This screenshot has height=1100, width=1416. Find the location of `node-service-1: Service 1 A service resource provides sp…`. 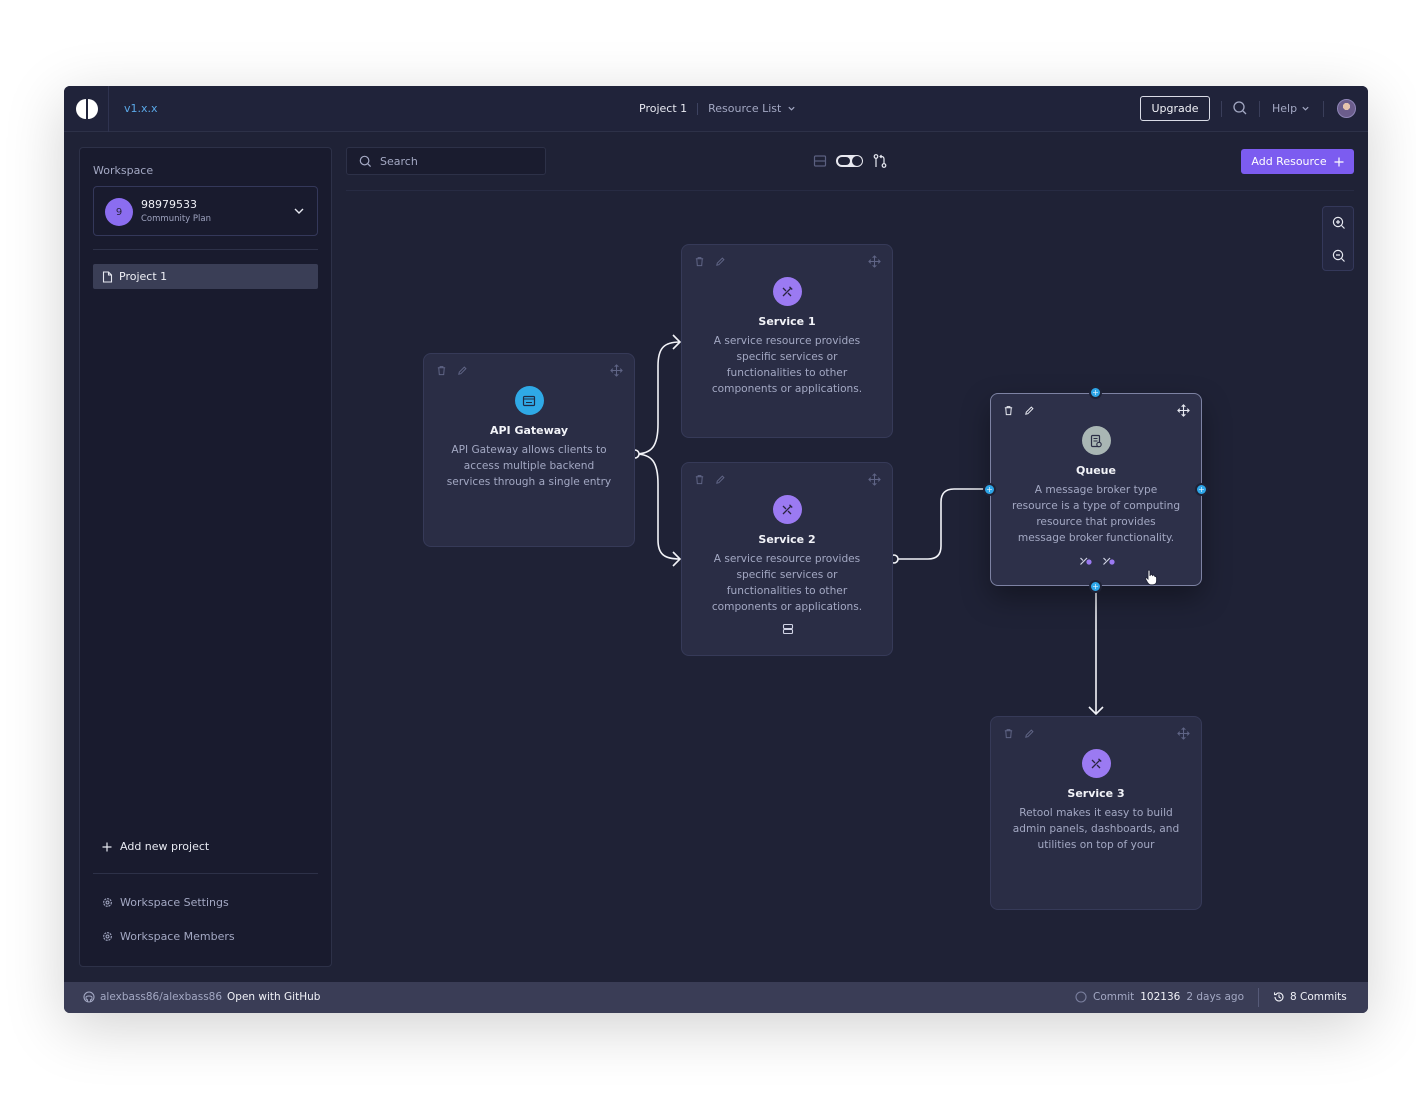

node-service-1: Service 1 A service resource provides sp… is located at coordinates (787, 341).